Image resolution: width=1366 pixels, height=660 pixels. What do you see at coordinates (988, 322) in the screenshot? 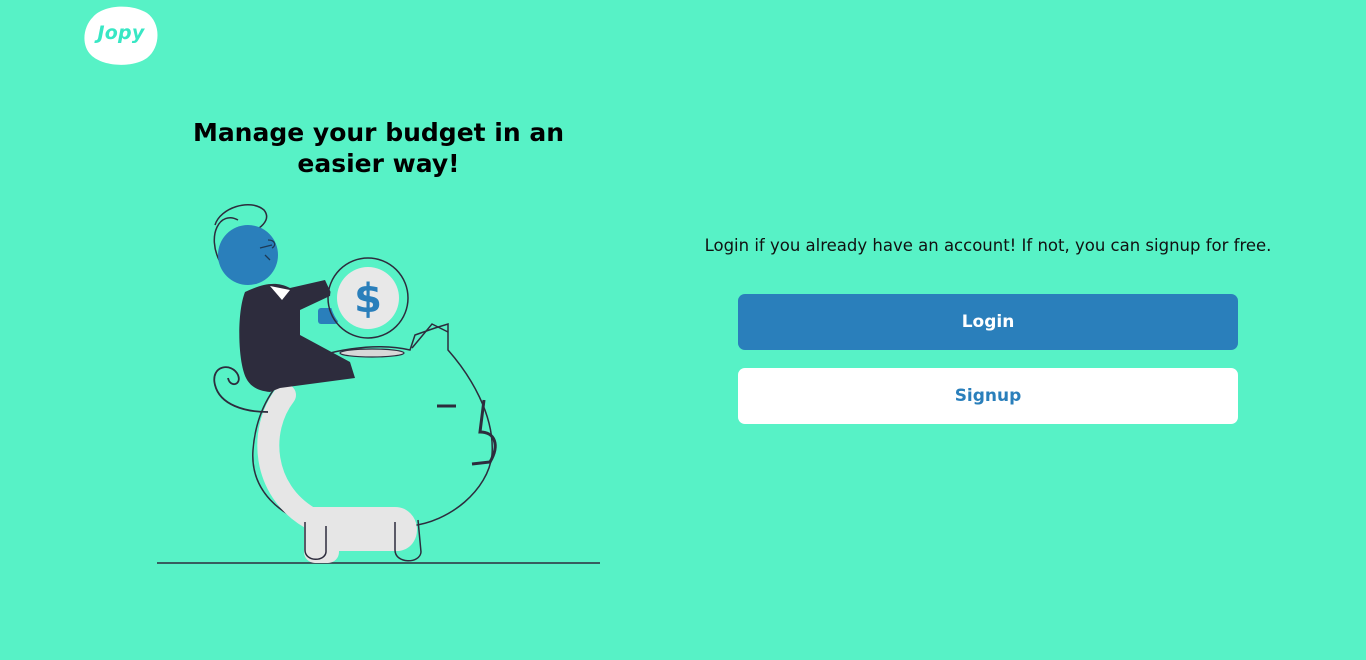
I see `login-button: Login` at bounding box center [988, 322].